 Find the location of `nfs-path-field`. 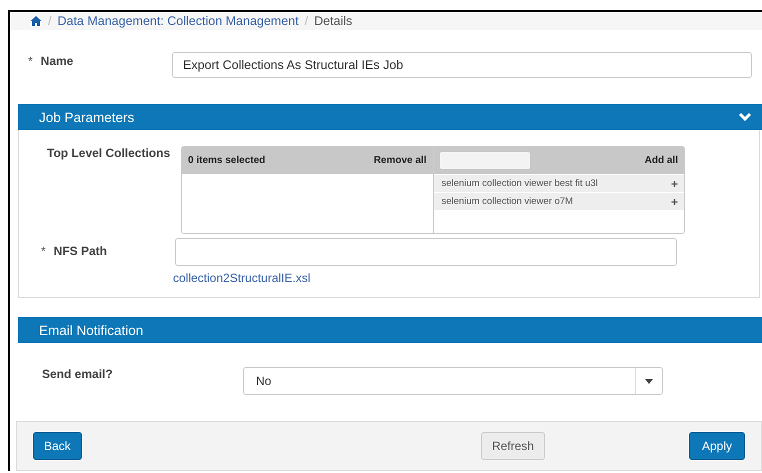

nfs-path-field is located at coordinates (426, 252).